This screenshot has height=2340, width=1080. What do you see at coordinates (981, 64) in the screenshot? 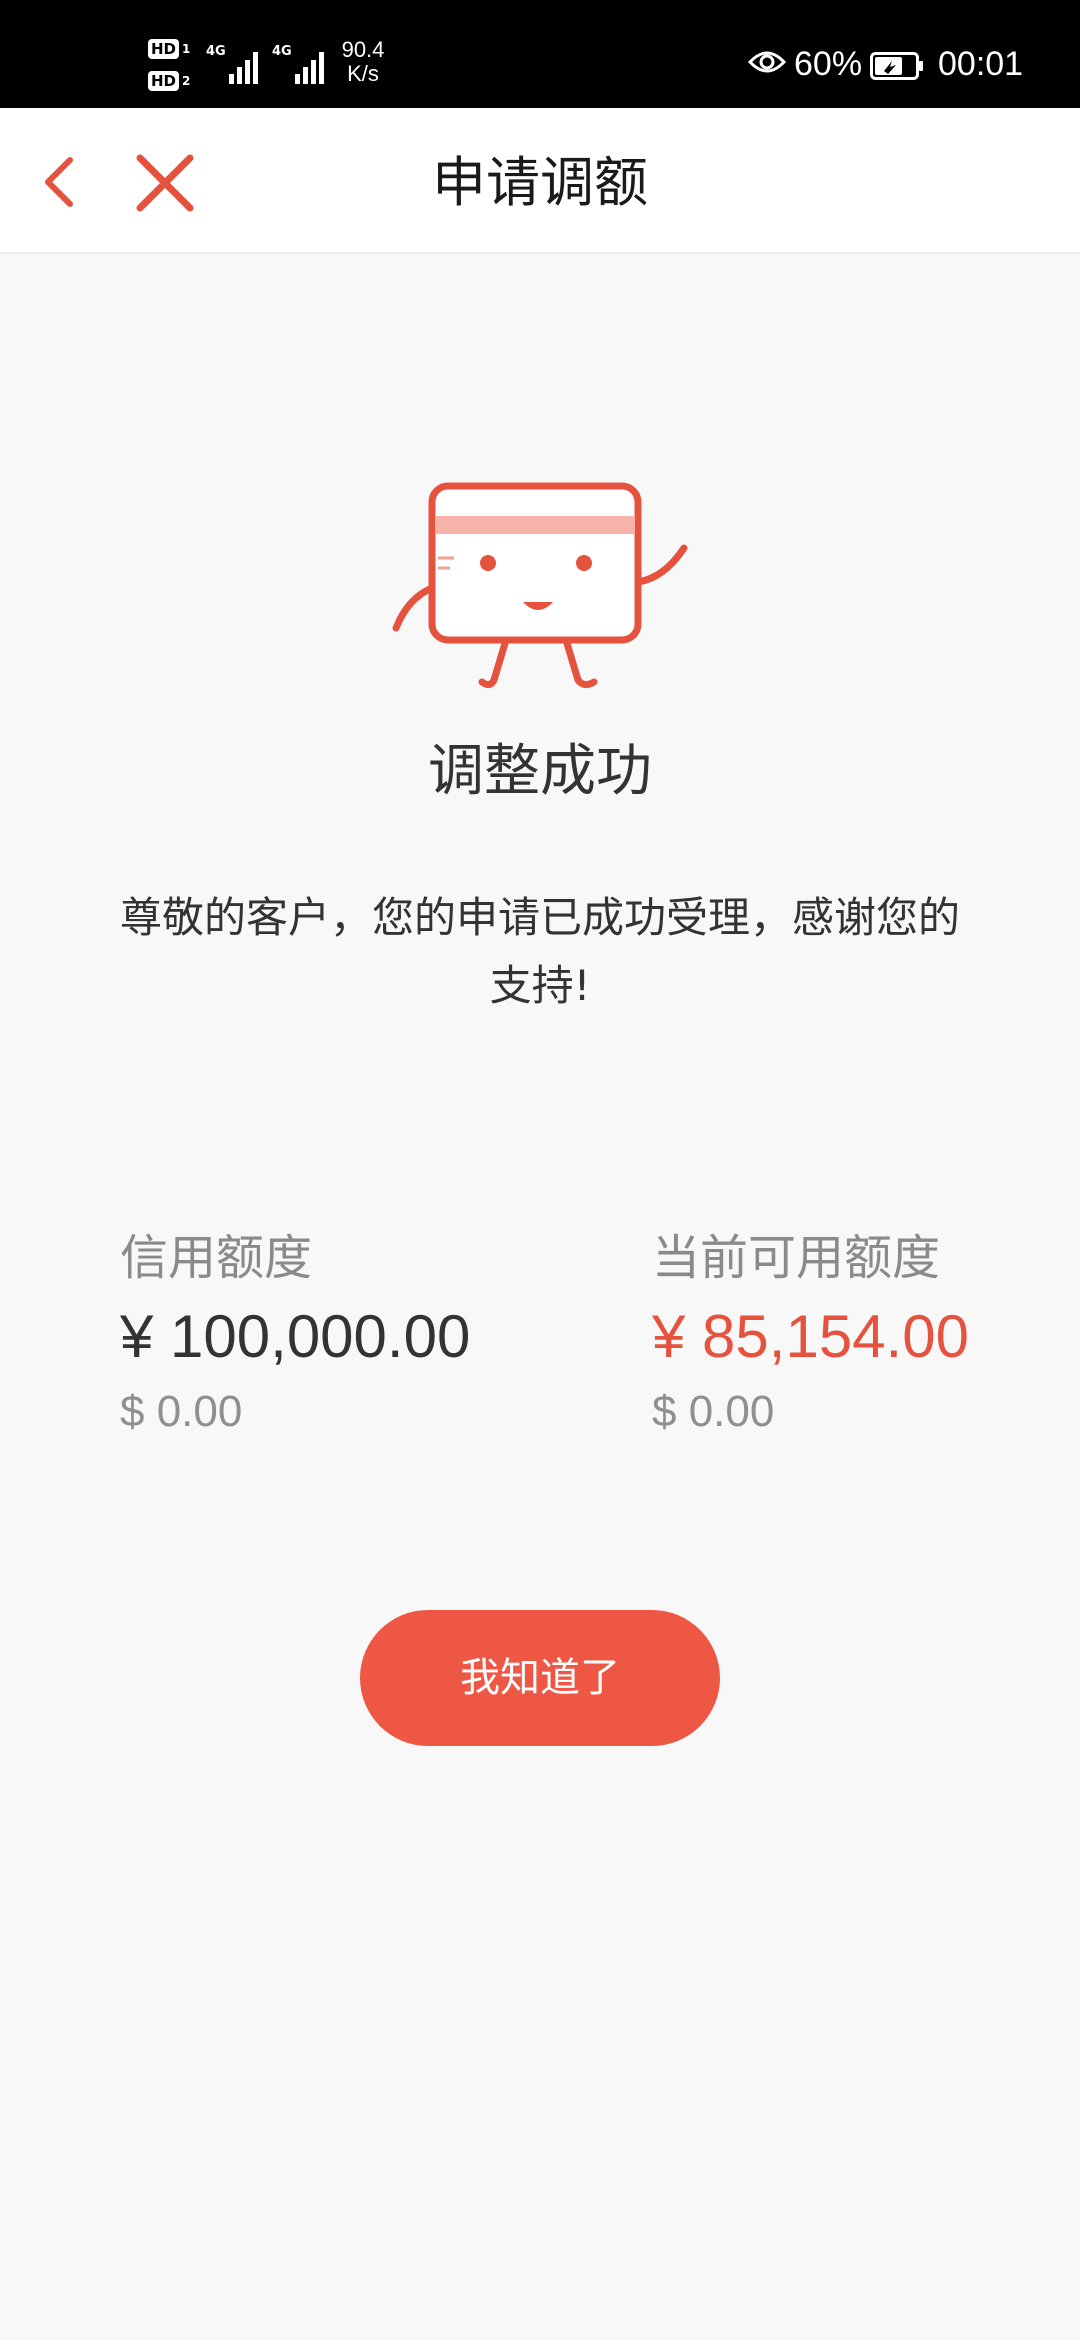
I see `clock: 00:01` at bounding box center [981, 64].